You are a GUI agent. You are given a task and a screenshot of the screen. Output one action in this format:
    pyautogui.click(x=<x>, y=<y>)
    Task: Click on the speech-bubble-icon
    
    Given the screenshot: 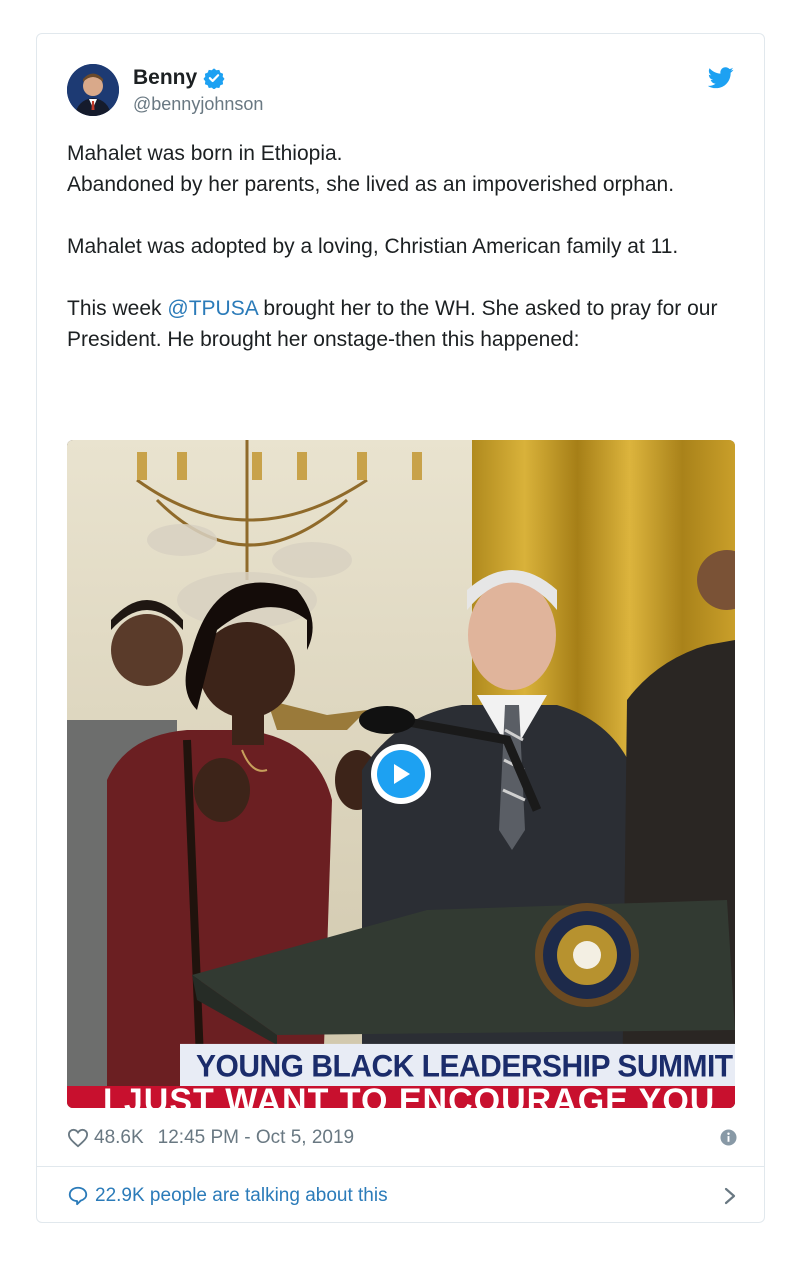 What is the action you would take?
    pyautogui.click(x=78, y=1196)
    